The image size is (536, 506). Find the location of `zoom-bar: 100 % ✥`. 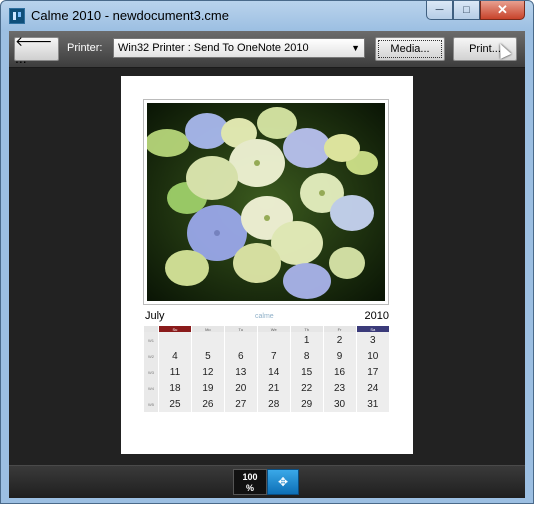

zoom-bar: 100 % ✥ is located at coordinates (267, 481).